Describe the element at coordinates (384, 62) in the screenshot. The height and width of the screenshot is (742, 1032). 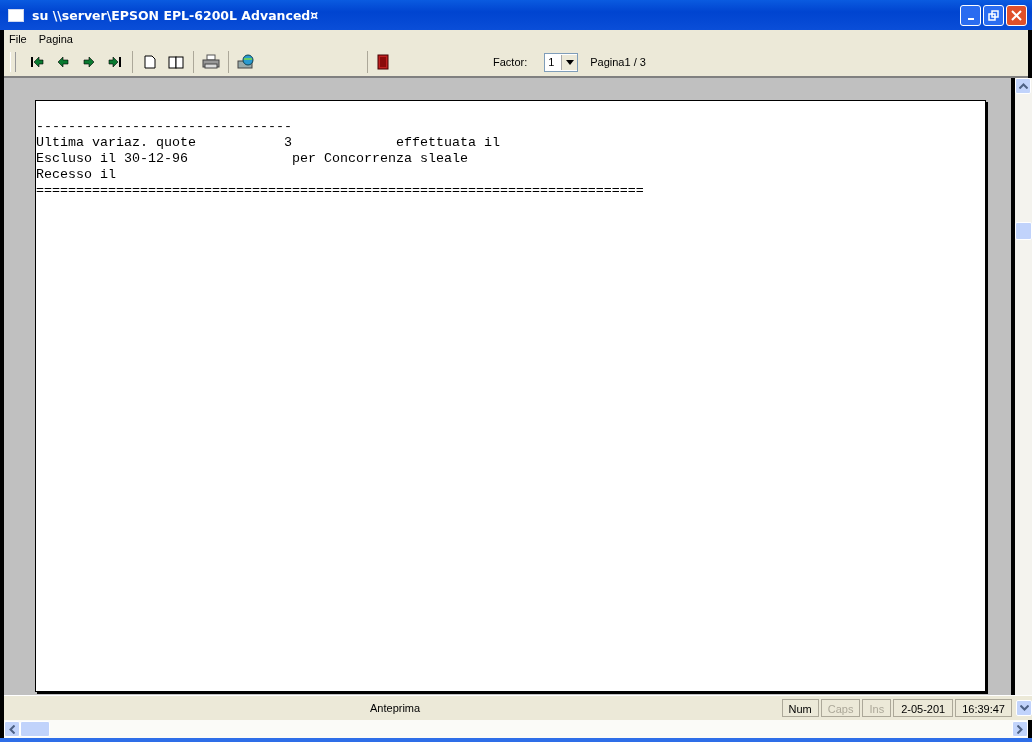
I see `door-icon` at that location.